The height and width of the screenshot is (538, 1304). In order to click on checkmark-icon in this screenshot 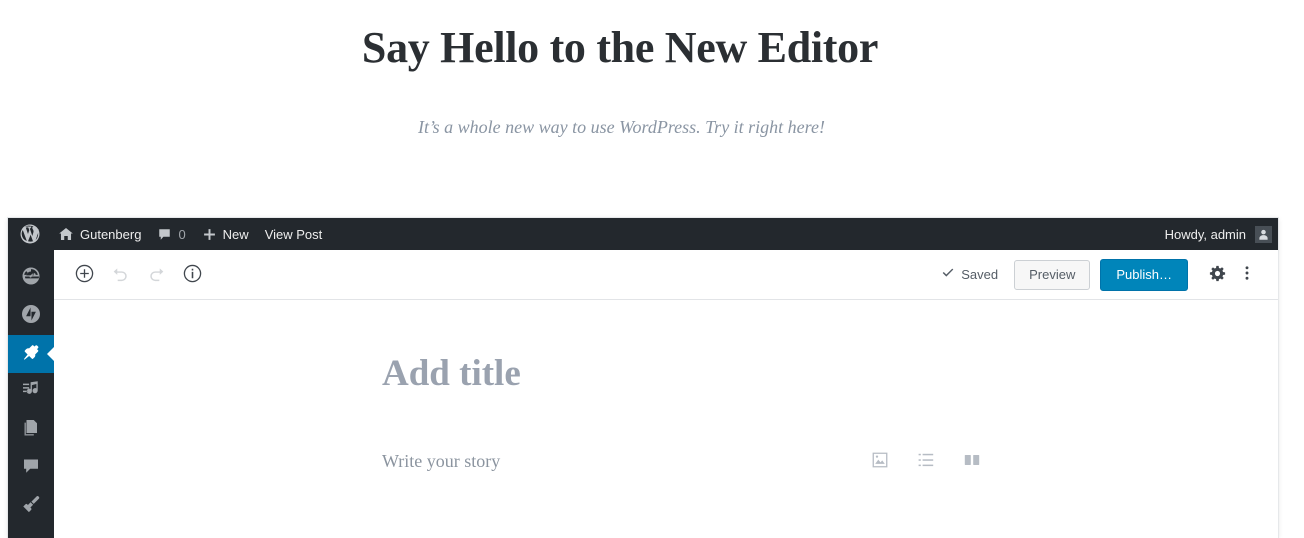, I will do `click(948, 274)`.